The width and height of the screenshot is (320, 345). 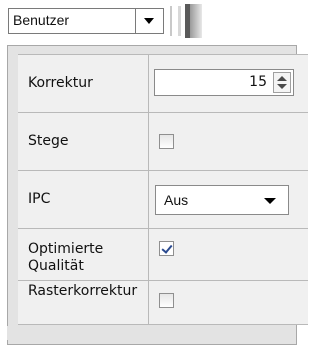 What do you see at coordinates (196, 21) in the screenshot?
I see `splitter-shade` at bounding box center [196, 21].